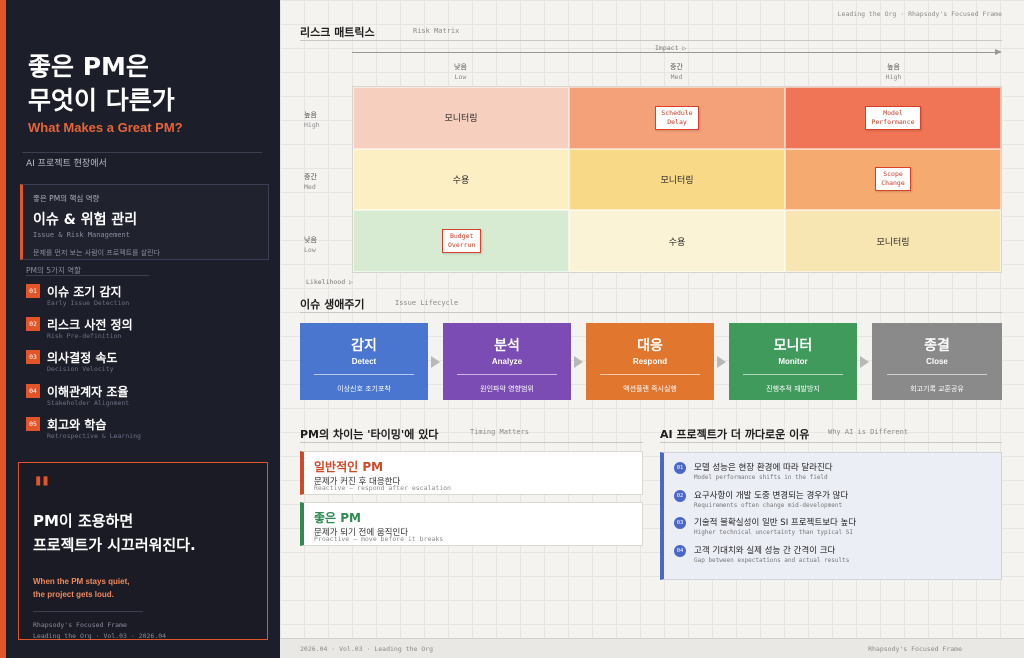 The height and width of the screenshot is (658, 1024). I want to click on matrix-cell: Model Performance, so click(893, 118).